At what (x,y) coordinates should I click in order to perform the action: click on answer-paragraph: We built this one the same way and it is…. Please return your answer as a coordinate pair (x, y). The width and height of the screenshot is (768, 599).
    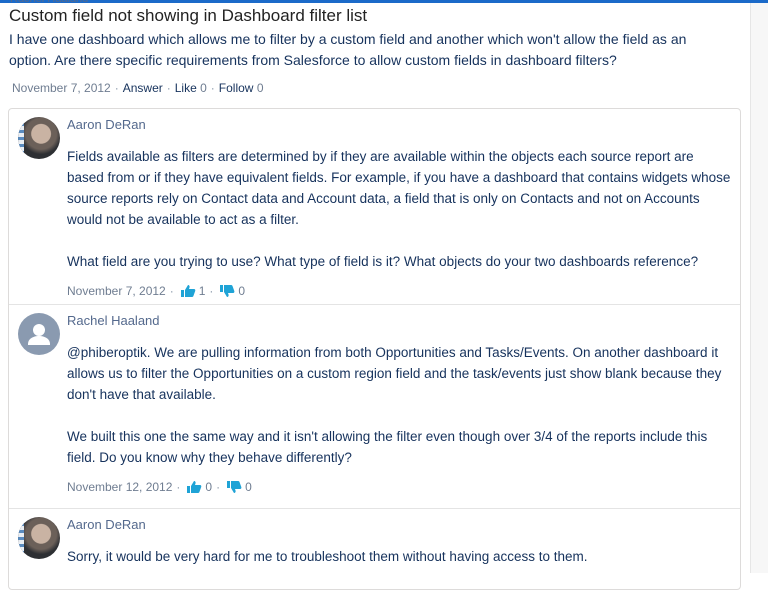
    Looking at the image, I should click on (387, 447).